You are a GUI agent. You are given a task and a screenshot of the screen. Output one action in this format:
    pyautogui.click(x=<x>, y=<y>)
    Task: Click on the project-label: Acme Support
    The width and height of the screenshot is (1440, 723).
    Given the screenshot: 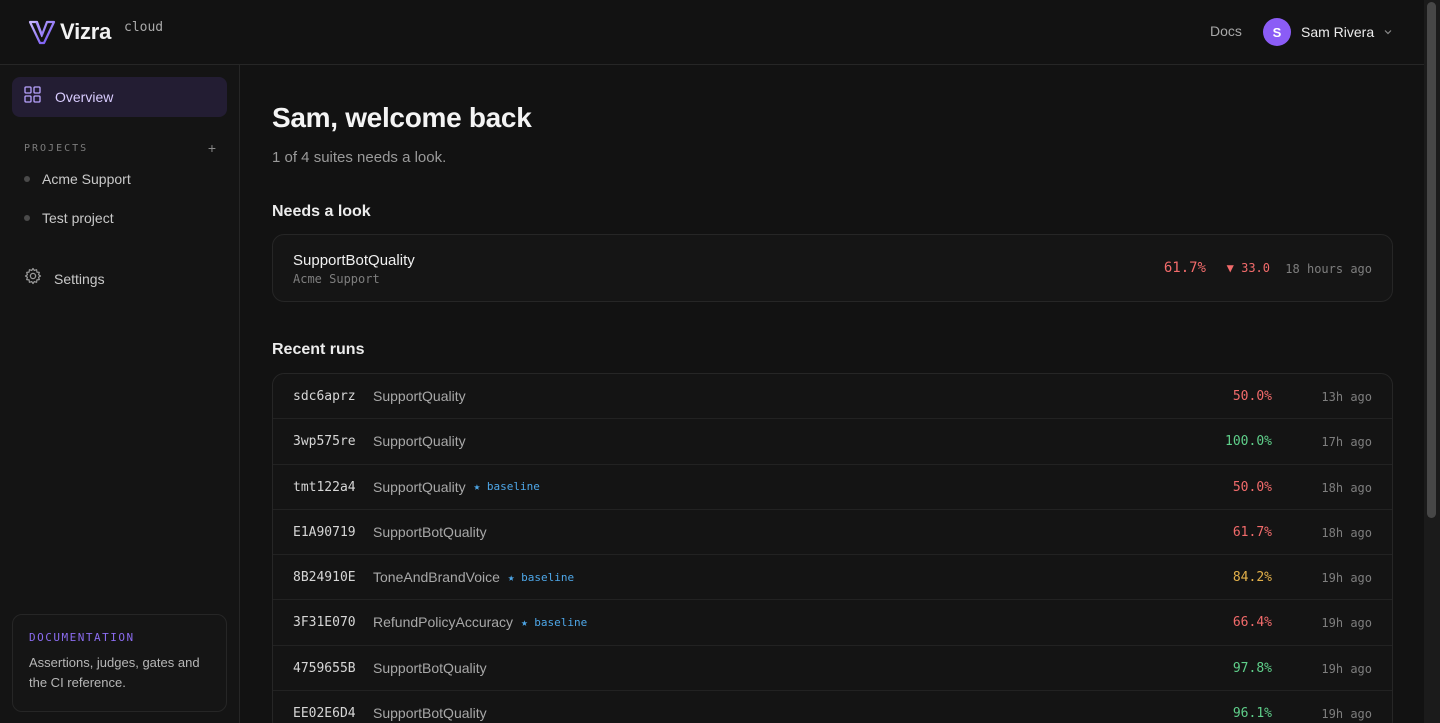 What is the action you would take?
    pyautogui.click(x=86, y=179)
    